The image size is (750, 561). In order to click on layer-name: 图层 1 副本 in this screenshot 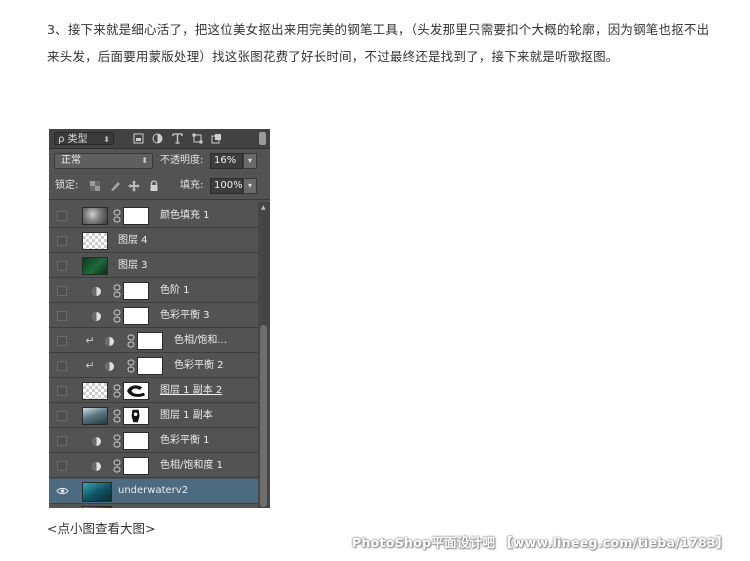, I will do `click(186, 415)`.